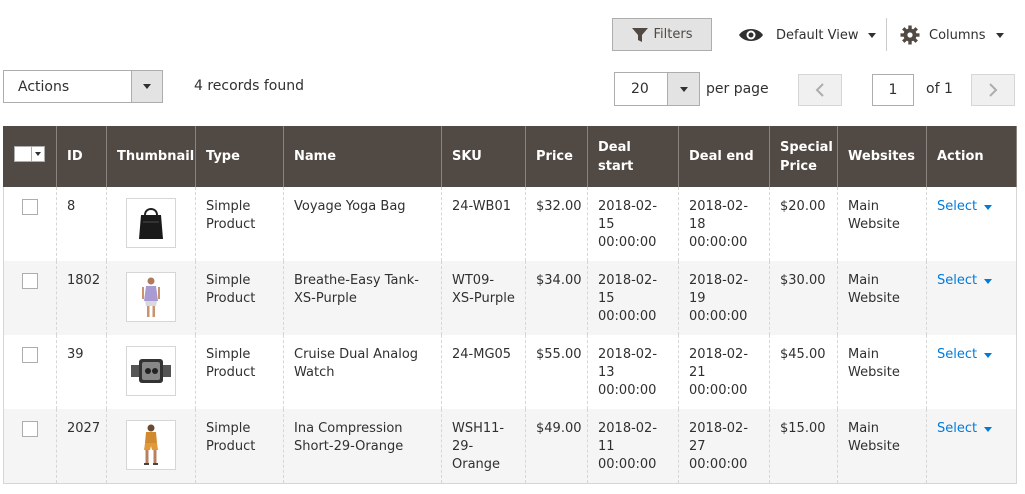 The height and width of the screenshot is (494, 1025). What do you see at coordinates (556, 224) in the screenshot?
I see `cell-price: $32.00` at bounding box center [556, 224].